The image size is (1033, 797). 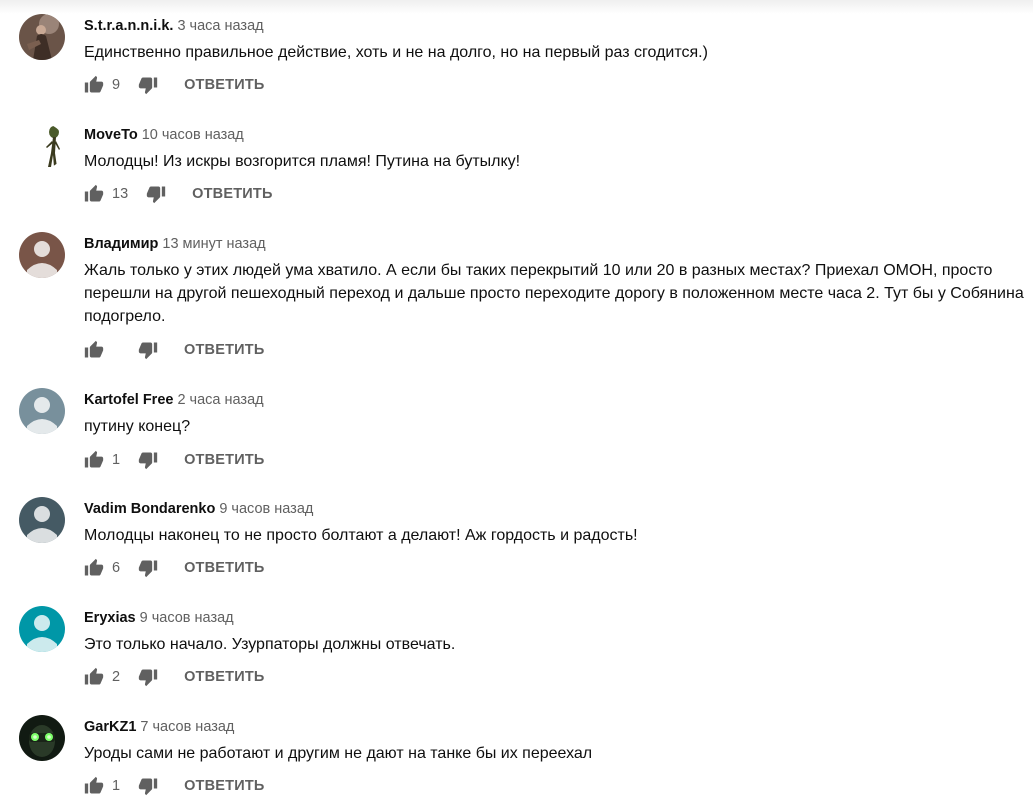 I want to click on timestamp: 7 часов назад, so click(x=187, y=727).